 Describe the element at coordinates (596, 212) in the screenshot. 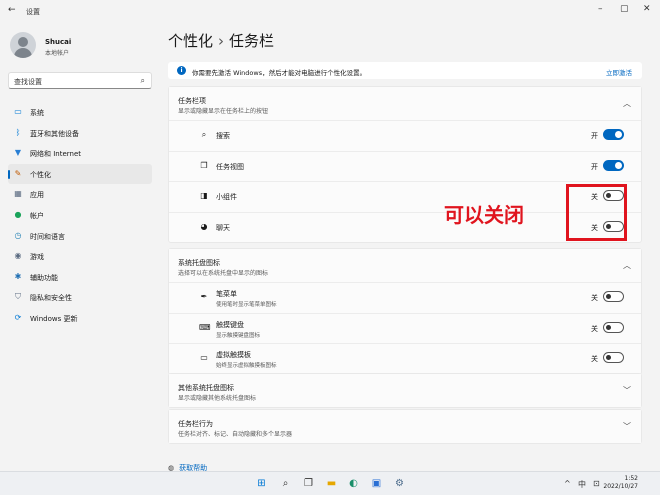

I see `annotation-box` at that location.